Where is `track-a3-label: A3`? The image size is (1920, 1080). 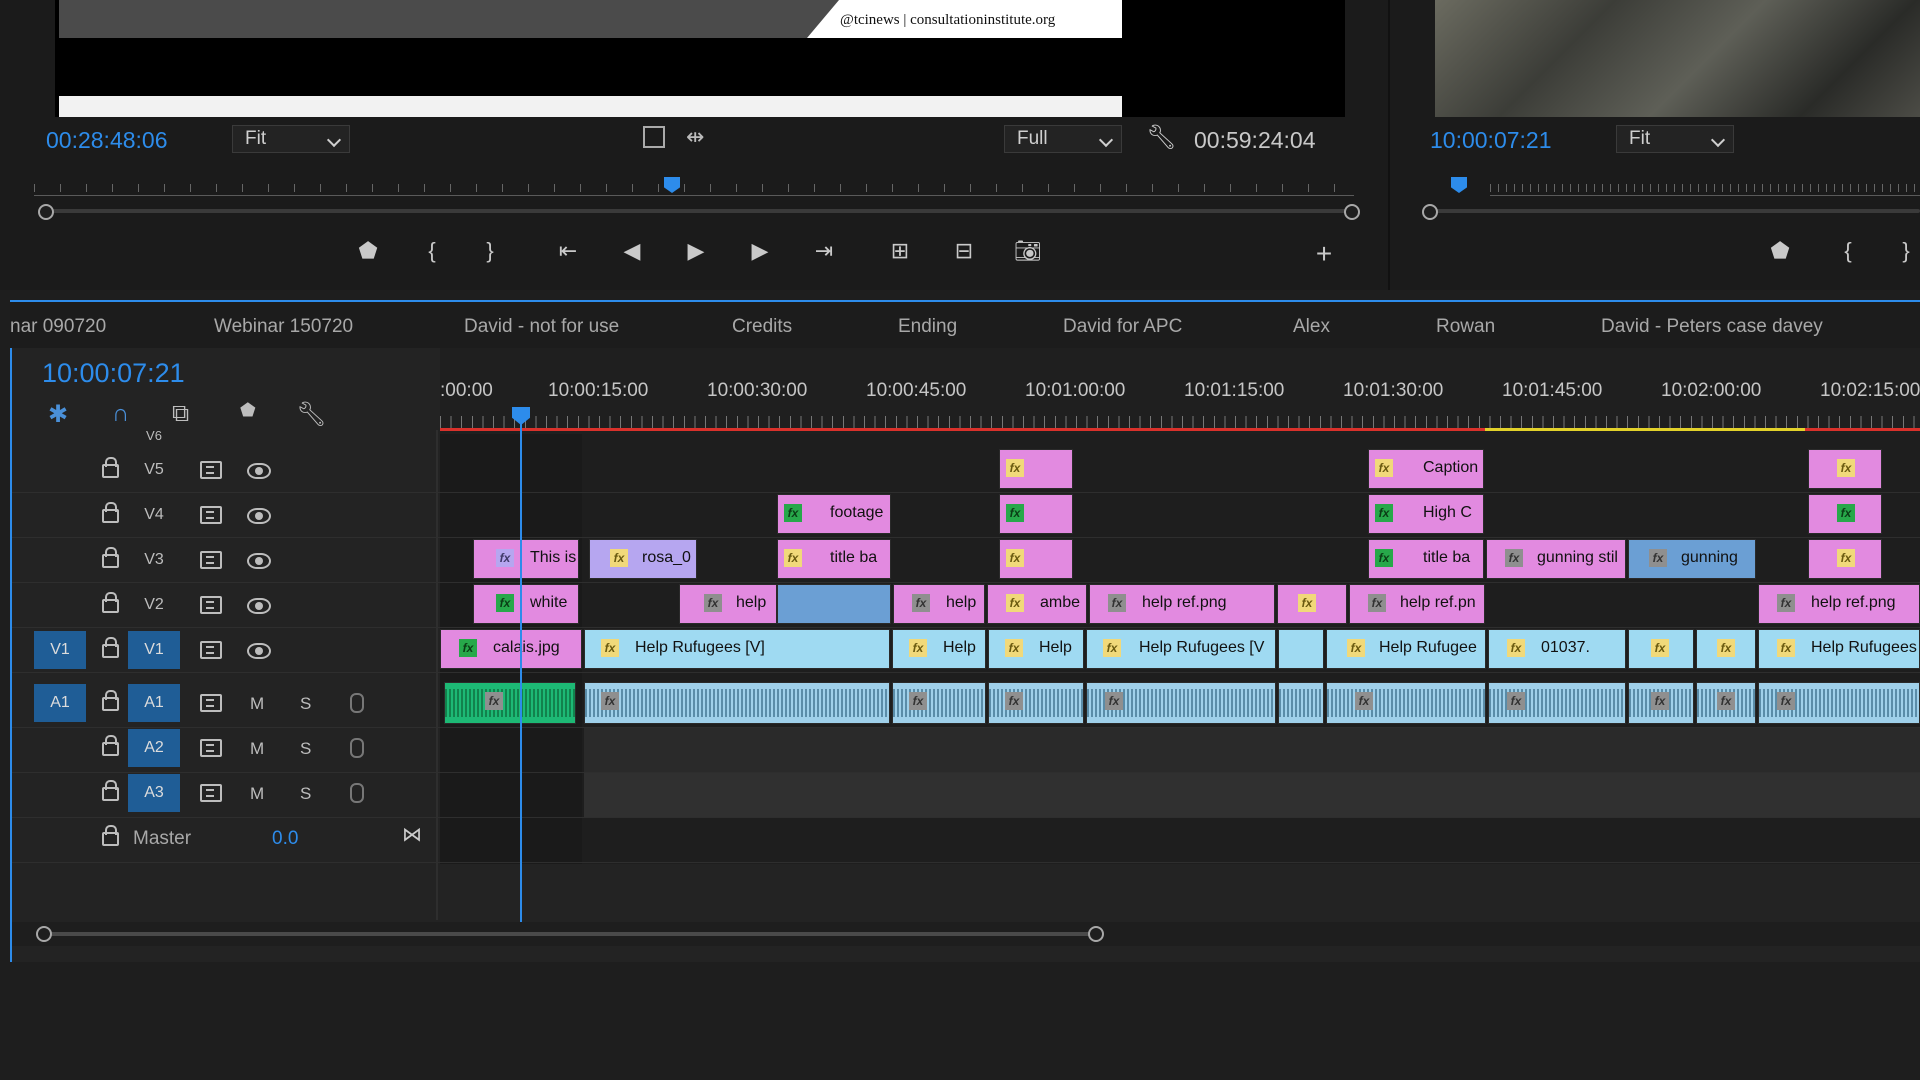
track-a3-label: A3 is located at coordinates (154, 793).